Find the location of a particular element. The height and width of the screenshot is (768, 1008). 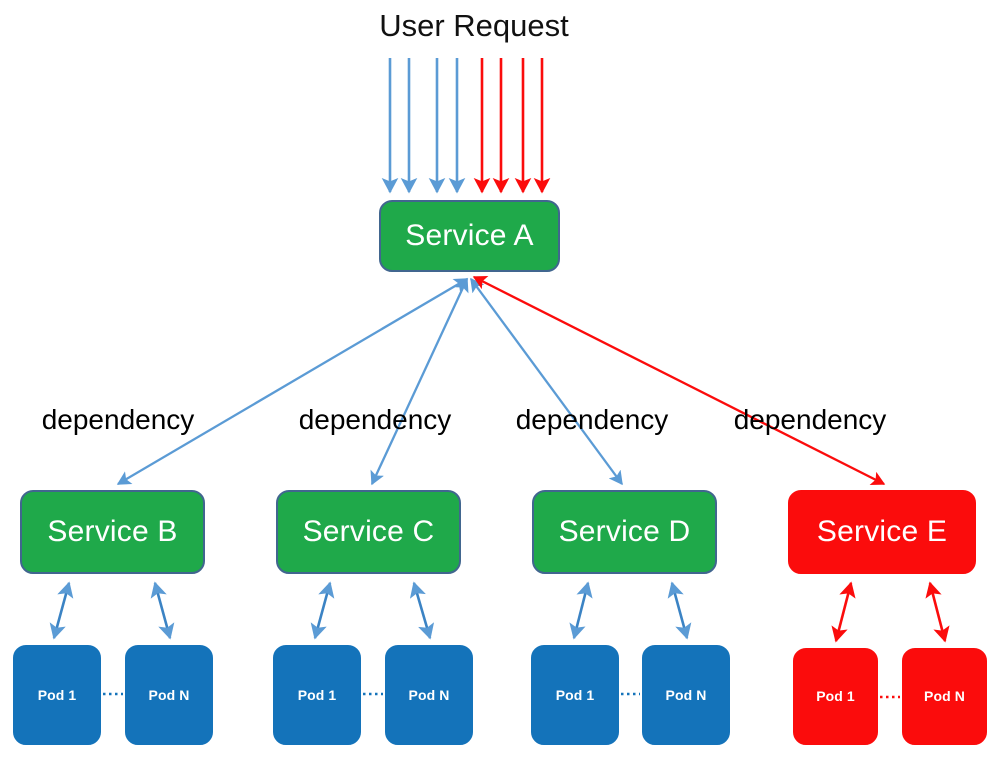

node-pod-d-n: Pod N is located at coordinates (686, 695).